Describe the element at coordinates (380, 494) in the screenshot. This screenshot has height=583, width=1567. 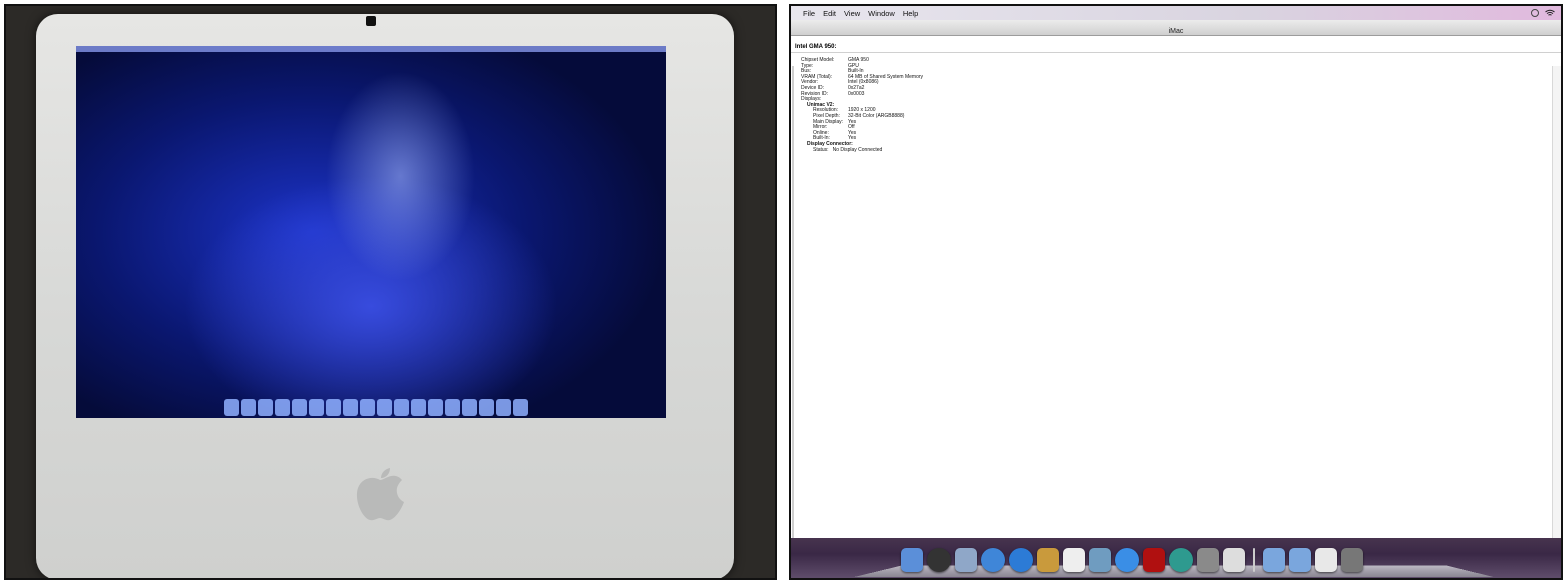
I see `apple-logo-icon` at that location.